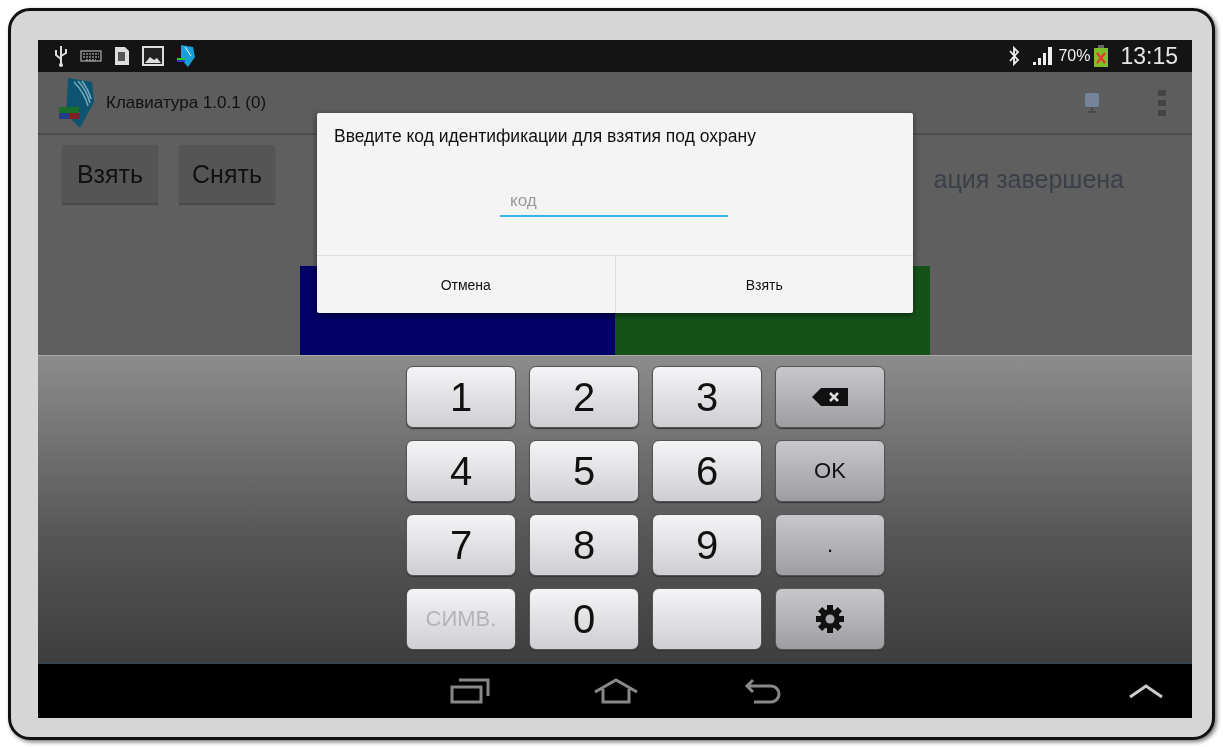 This screenshot has height=747, width=1223. I want to click on space-key, so click(707, 619).